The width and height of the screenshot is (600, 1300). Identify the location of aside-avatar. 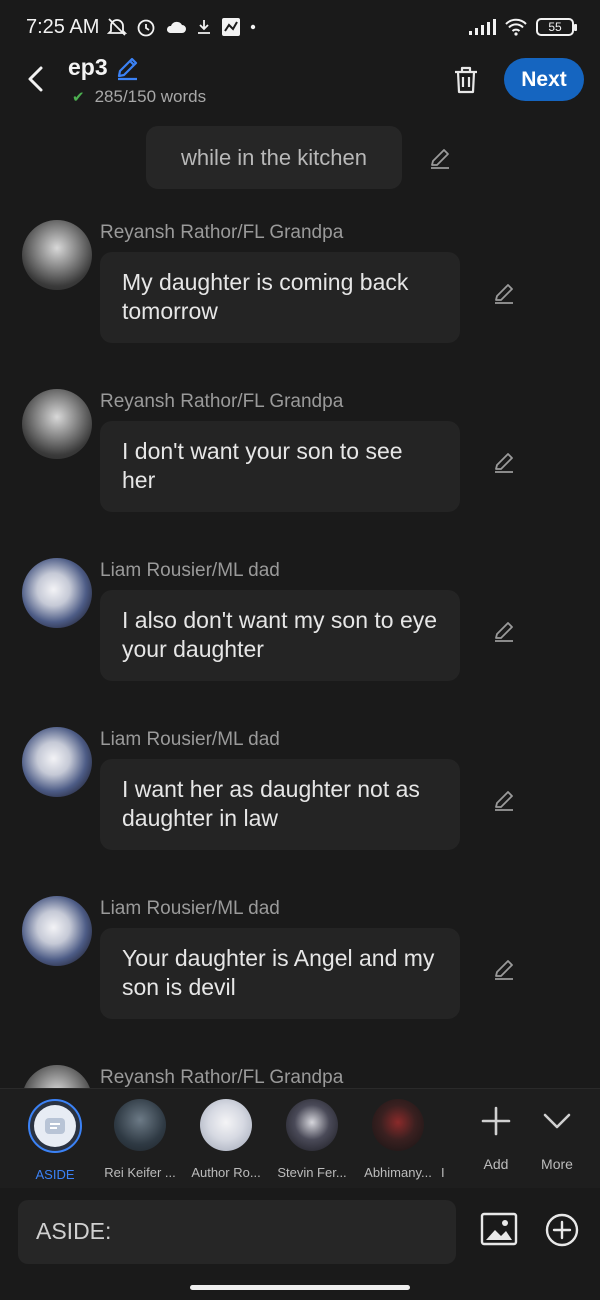
(55, 1126).